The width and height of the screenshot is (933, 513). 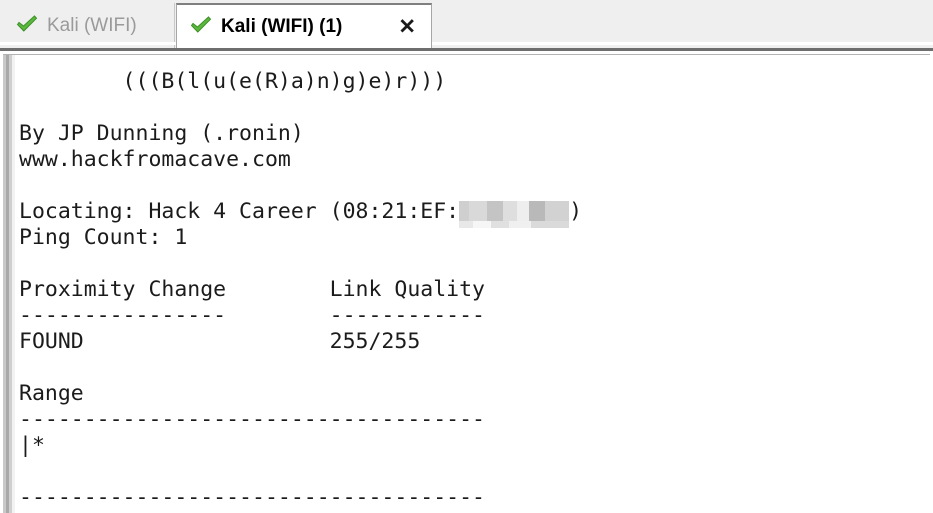 I want to click on range-top-rule: ------------------------------------, so click(x=252, y=419).